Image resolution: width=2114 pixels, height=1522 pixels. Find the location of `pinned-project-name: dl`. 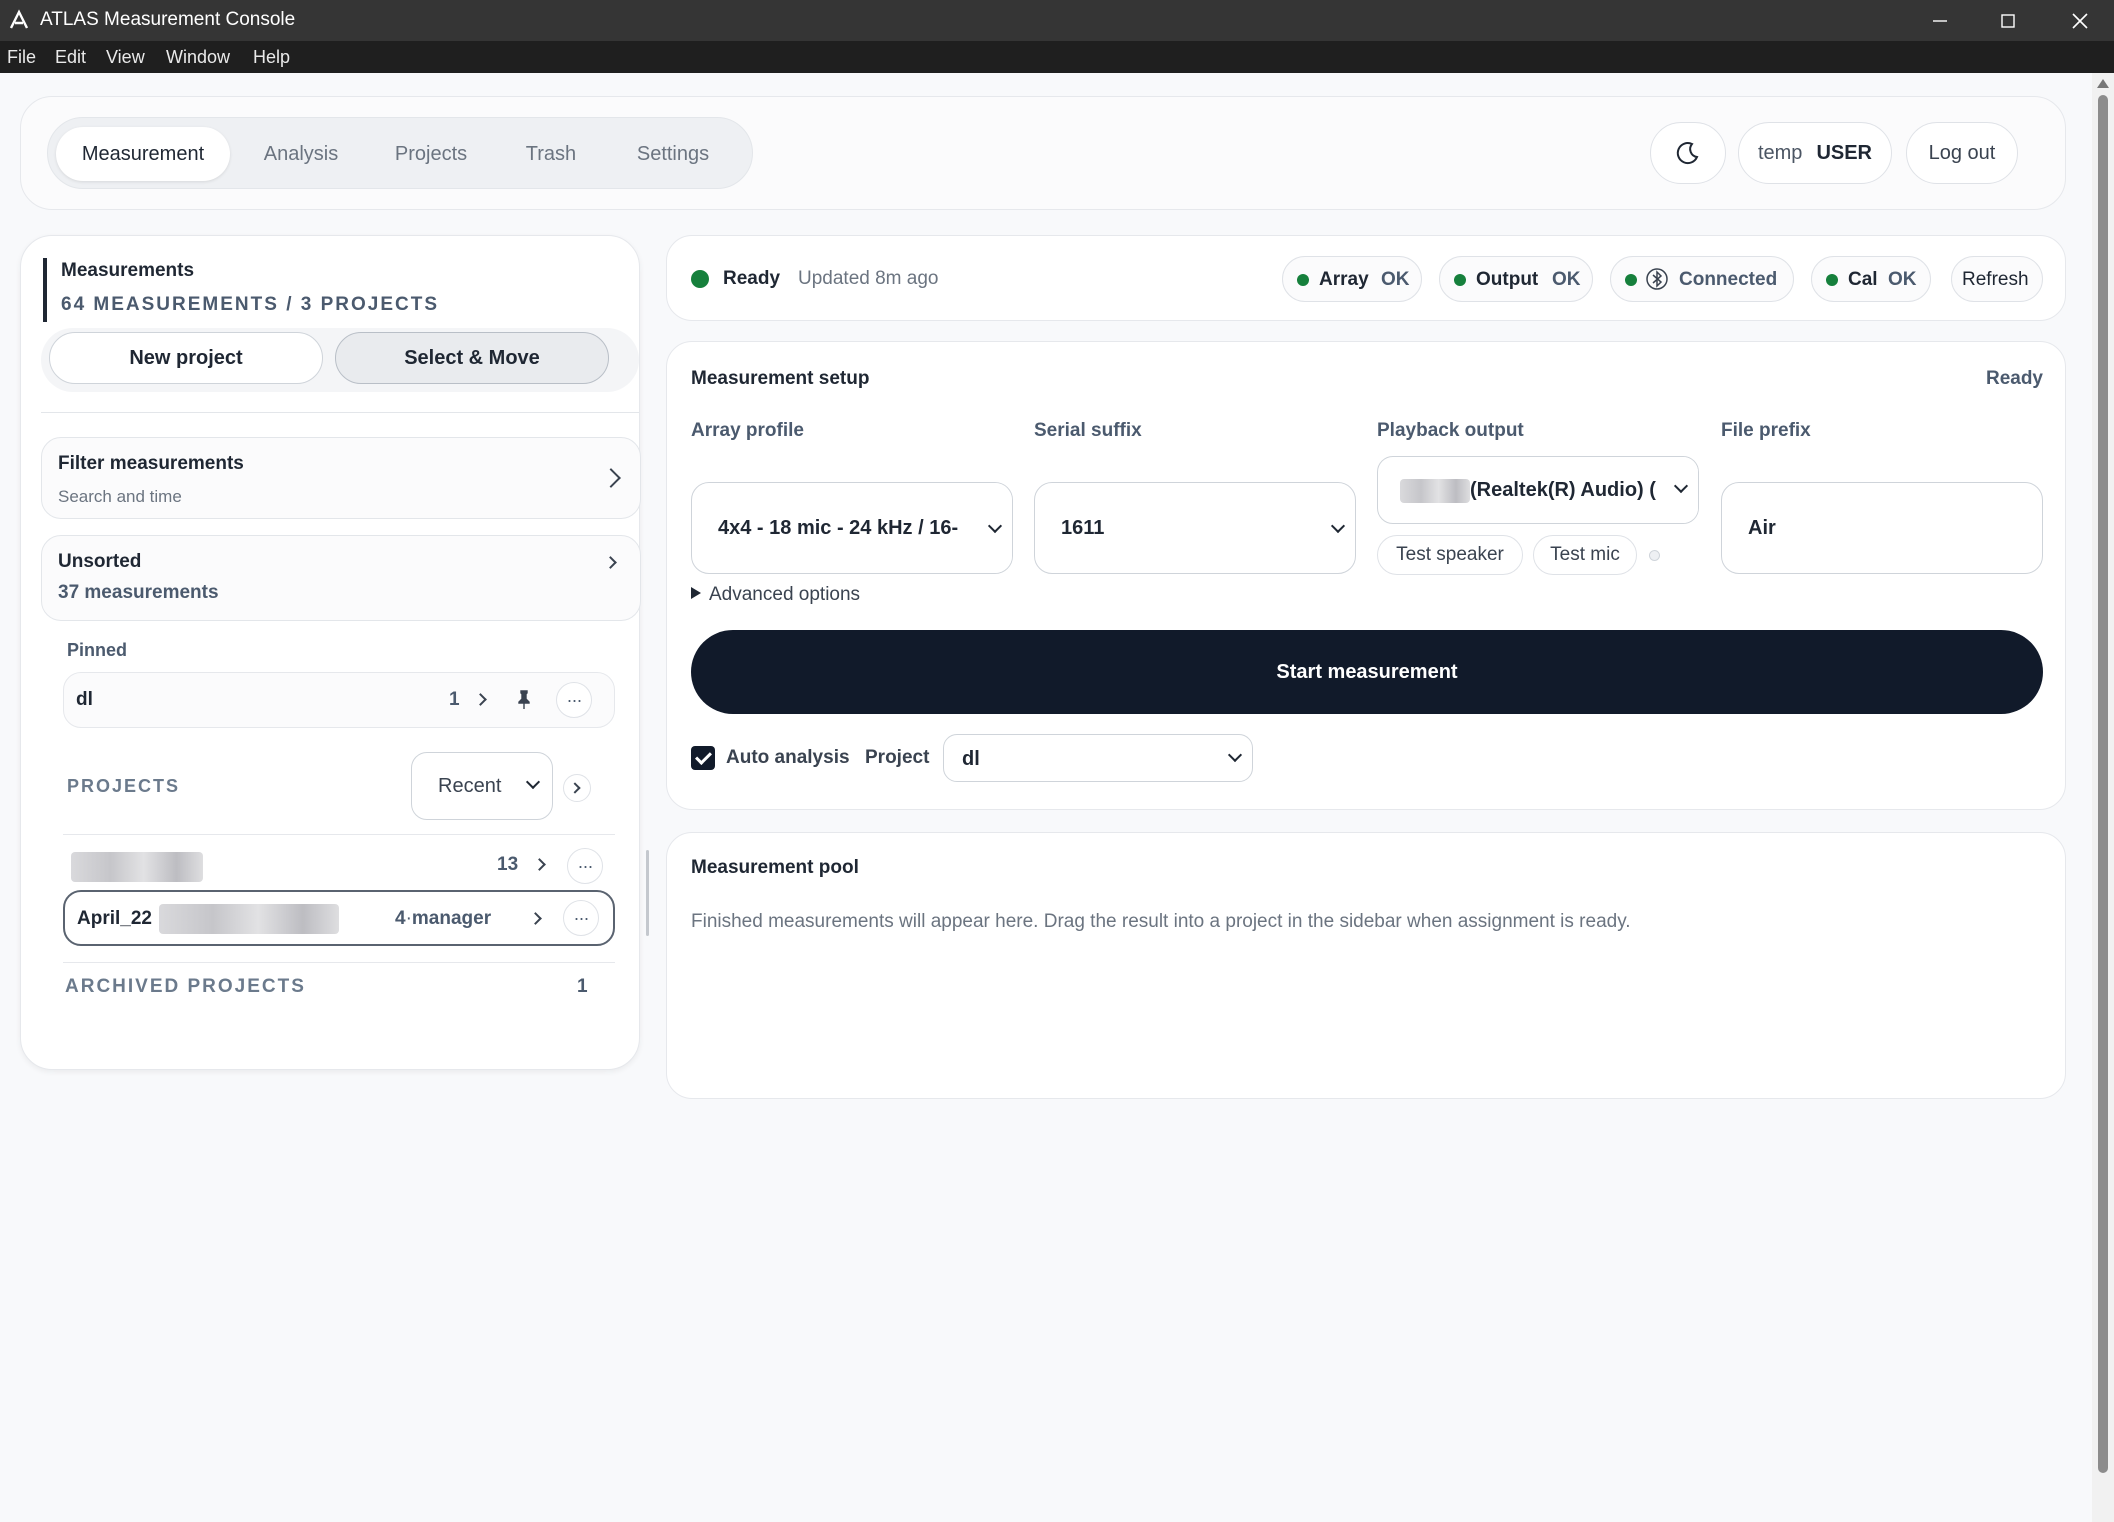

pinned-project-name: dl is located at coordinates (84, 699).